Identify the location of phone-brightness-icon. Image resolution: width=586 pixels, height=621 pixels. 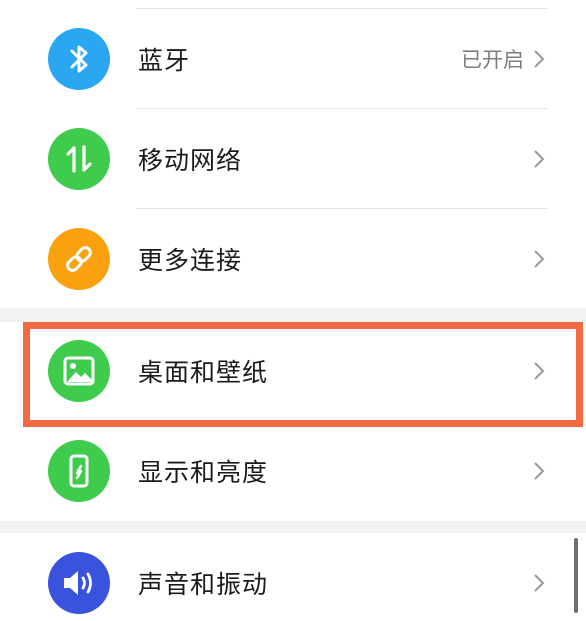
(79, 470).